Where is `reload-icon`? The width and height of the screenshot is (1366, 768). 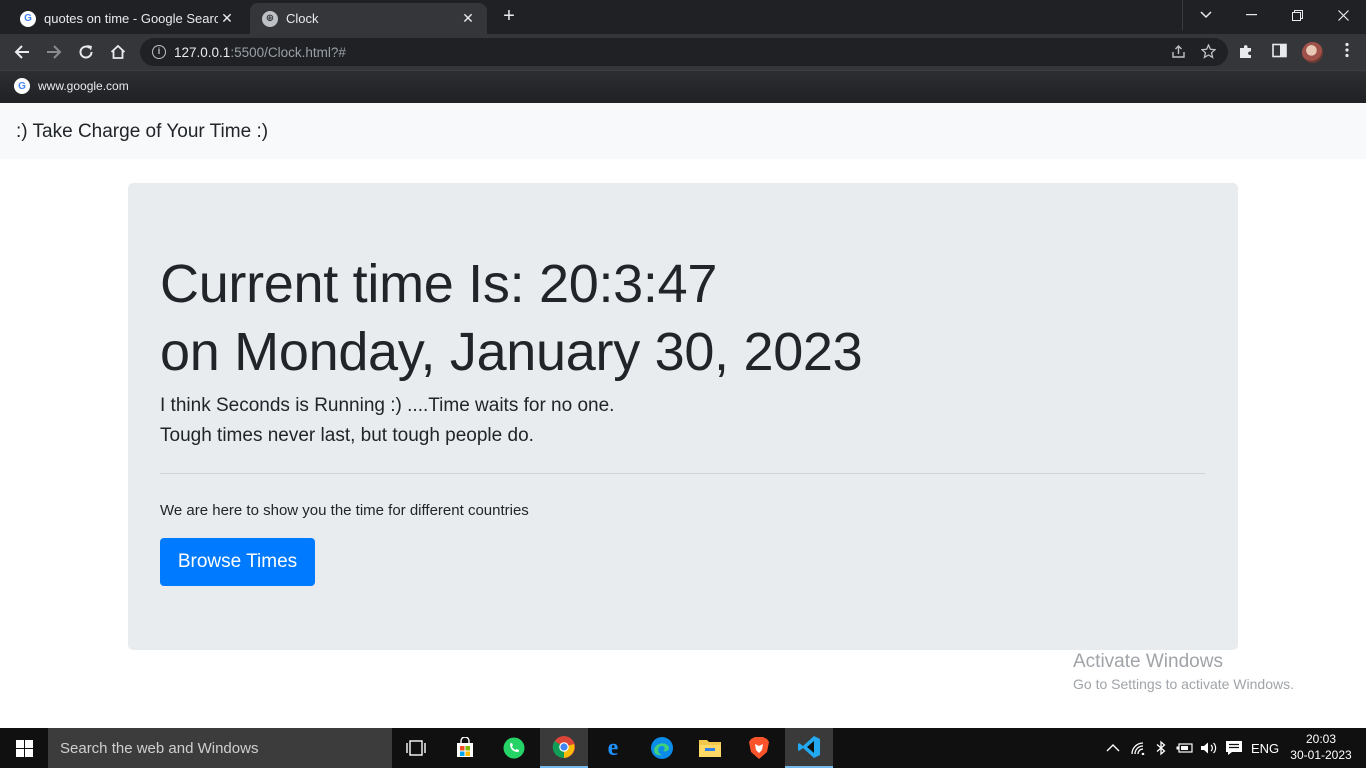 reload-icon is located at coordinates (86, 52).